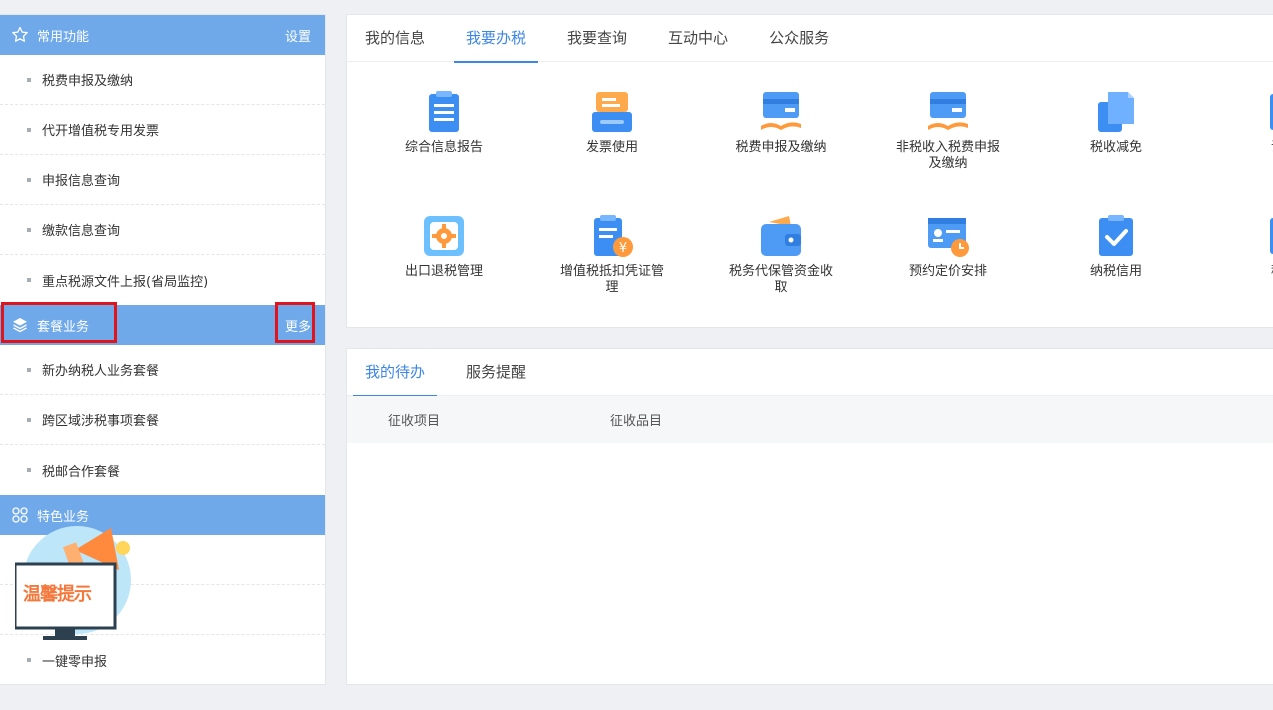 The height and width of the screenshot is (710, 1273). What do you see at coordinates (781, 236) in the screenshot?
I see `wallet-icon` at bounding box center [781, 236].